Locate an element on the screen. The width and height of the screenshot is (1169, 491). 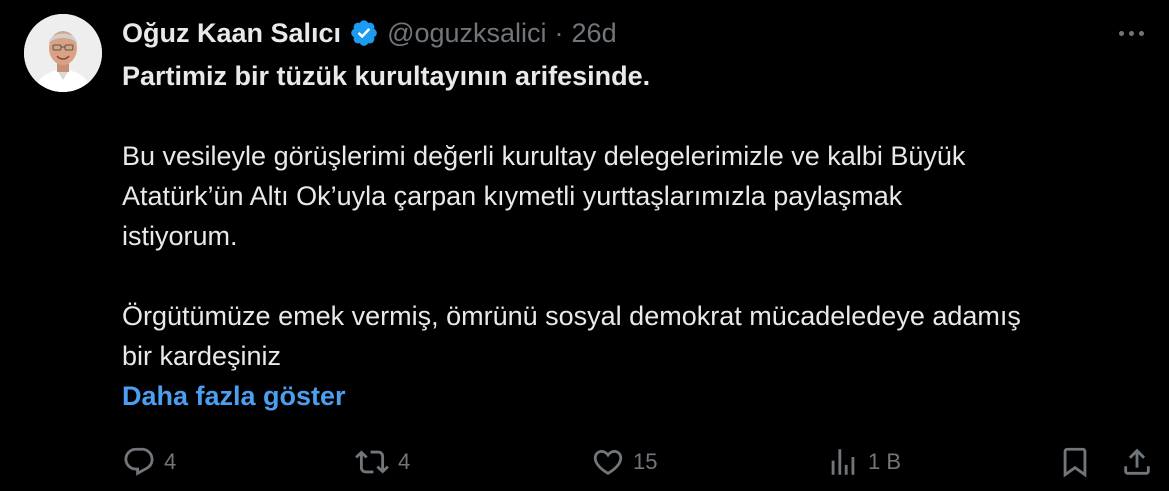
repost-button: 4 is located at coordinates (382, 462).